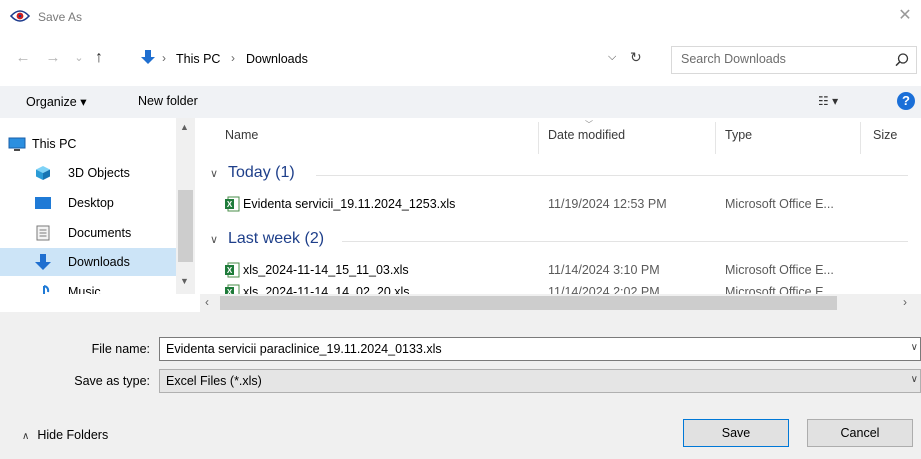  What do you see at coordinates (79, 59) in the screenshot?
I see `recent-locations-button: ⌄` at bounding box center [79, 59].